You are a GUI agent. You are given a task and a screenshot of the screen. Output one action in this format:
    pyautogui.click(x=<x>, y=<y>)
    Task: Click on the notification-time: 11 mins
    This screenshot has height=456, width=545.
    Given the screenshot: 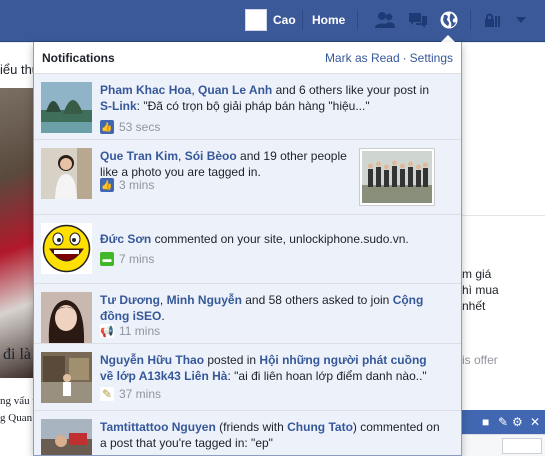 What is the action you would take?
    pyautogui.click(x=140, y=331)
    